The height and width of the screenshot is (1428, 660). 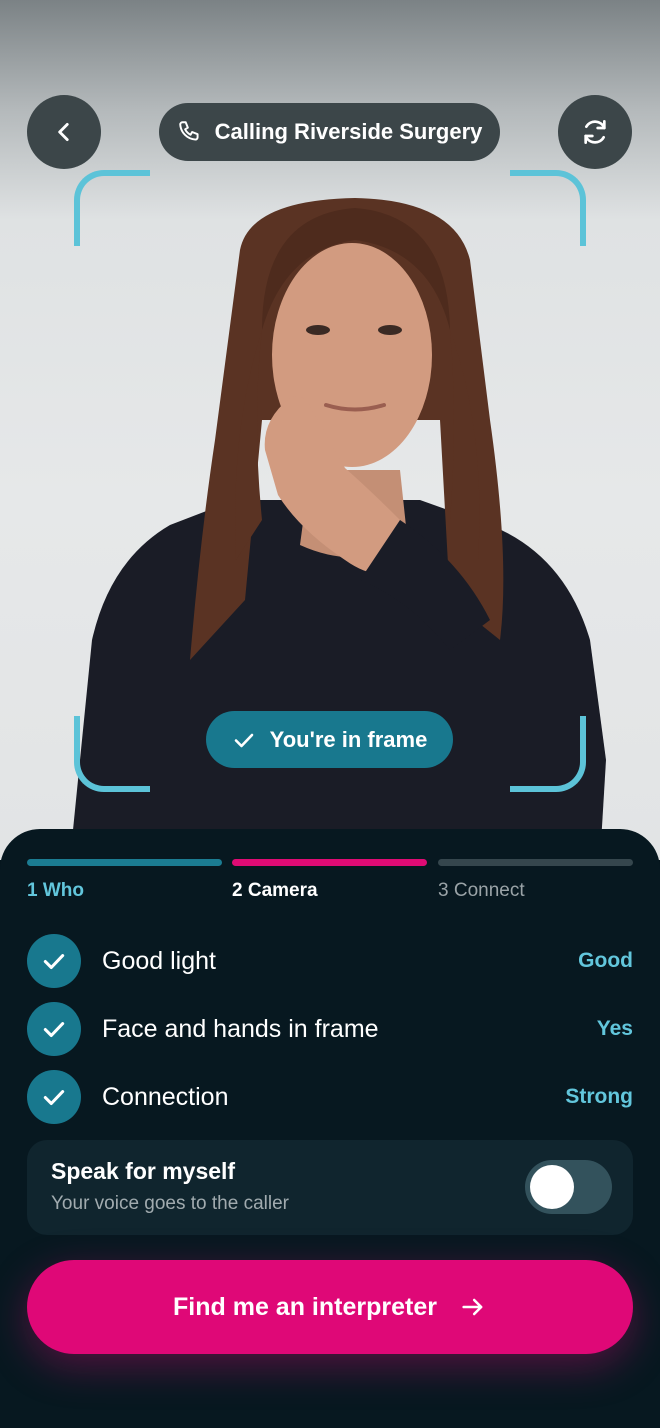 I want to click on step-label: 1 Who, so click(x=55, y=890).